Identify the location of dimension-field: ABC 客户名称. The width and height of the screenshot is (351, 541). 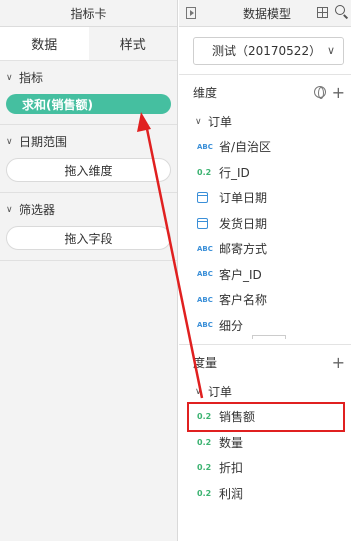
(265, 300).